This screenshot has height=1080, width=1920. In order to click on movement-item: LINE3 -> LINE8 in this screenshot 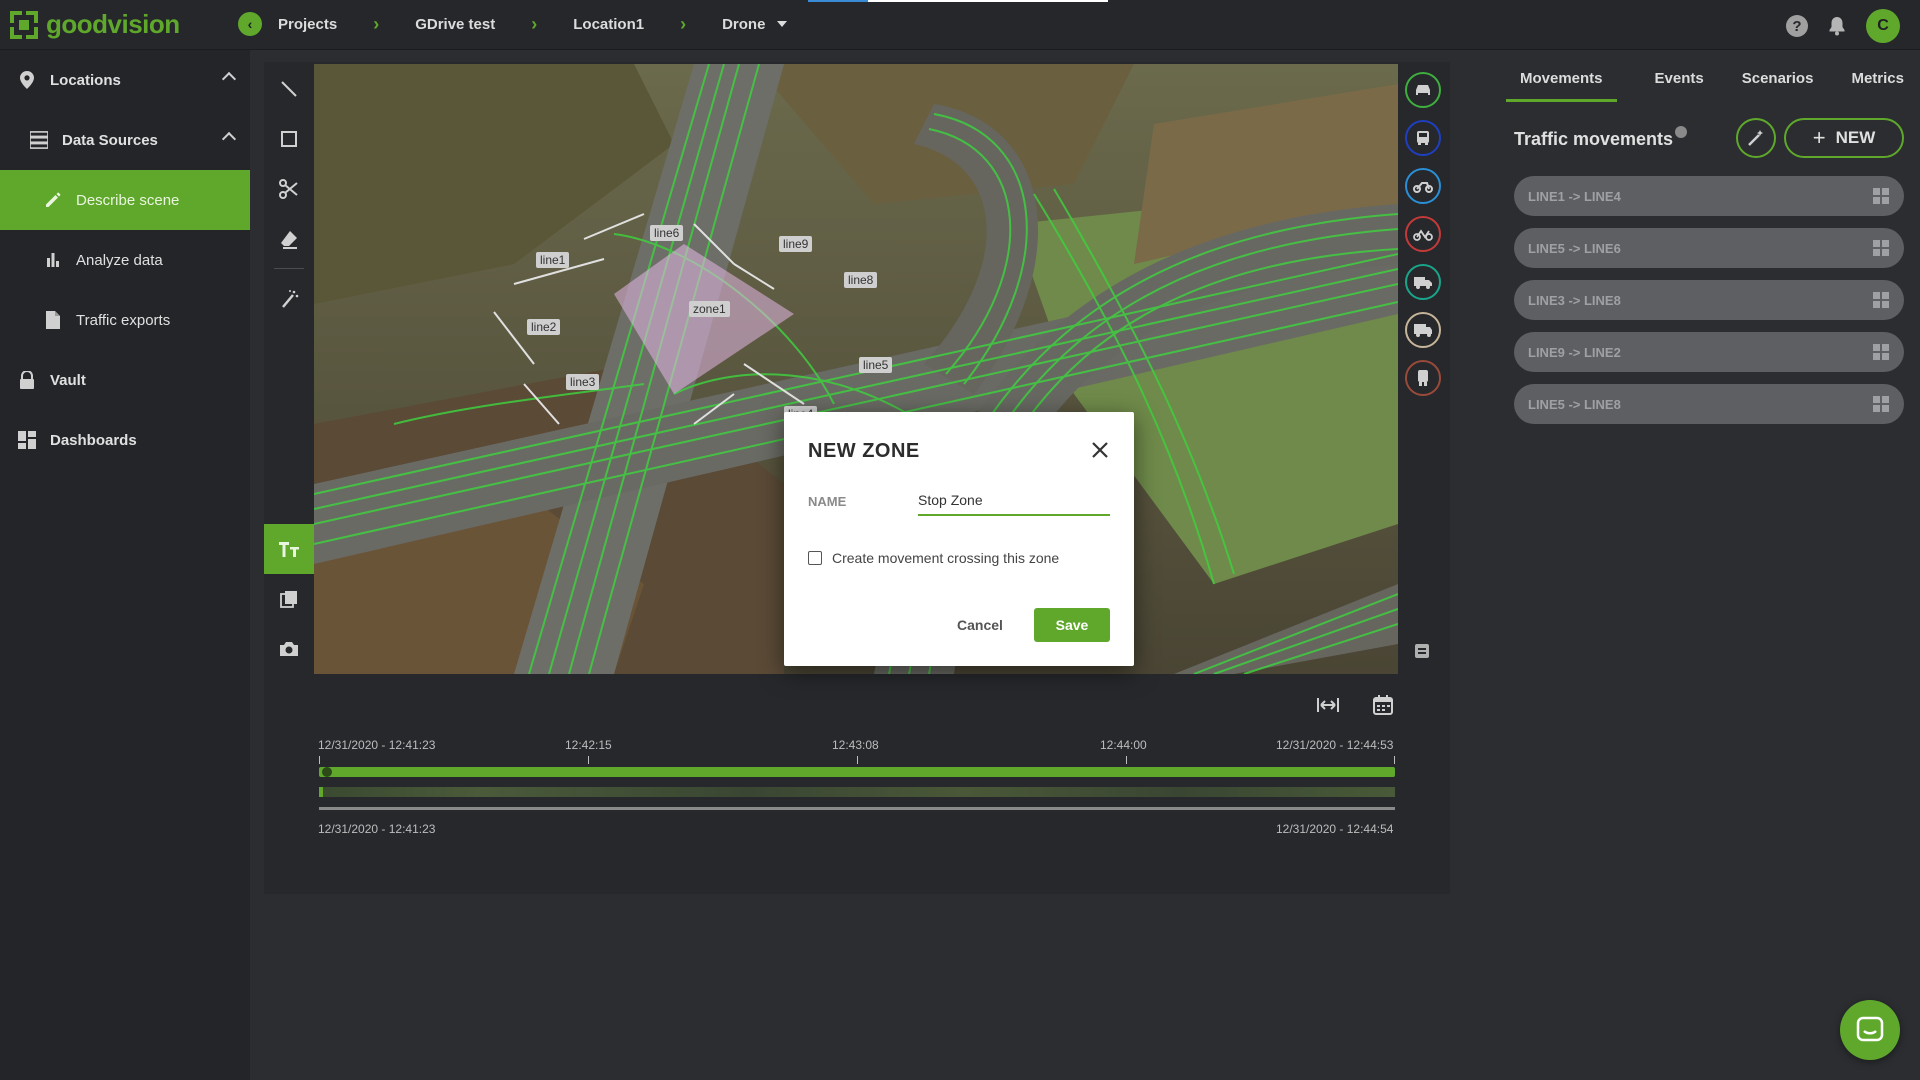, I will do `click(1709, 300)`.